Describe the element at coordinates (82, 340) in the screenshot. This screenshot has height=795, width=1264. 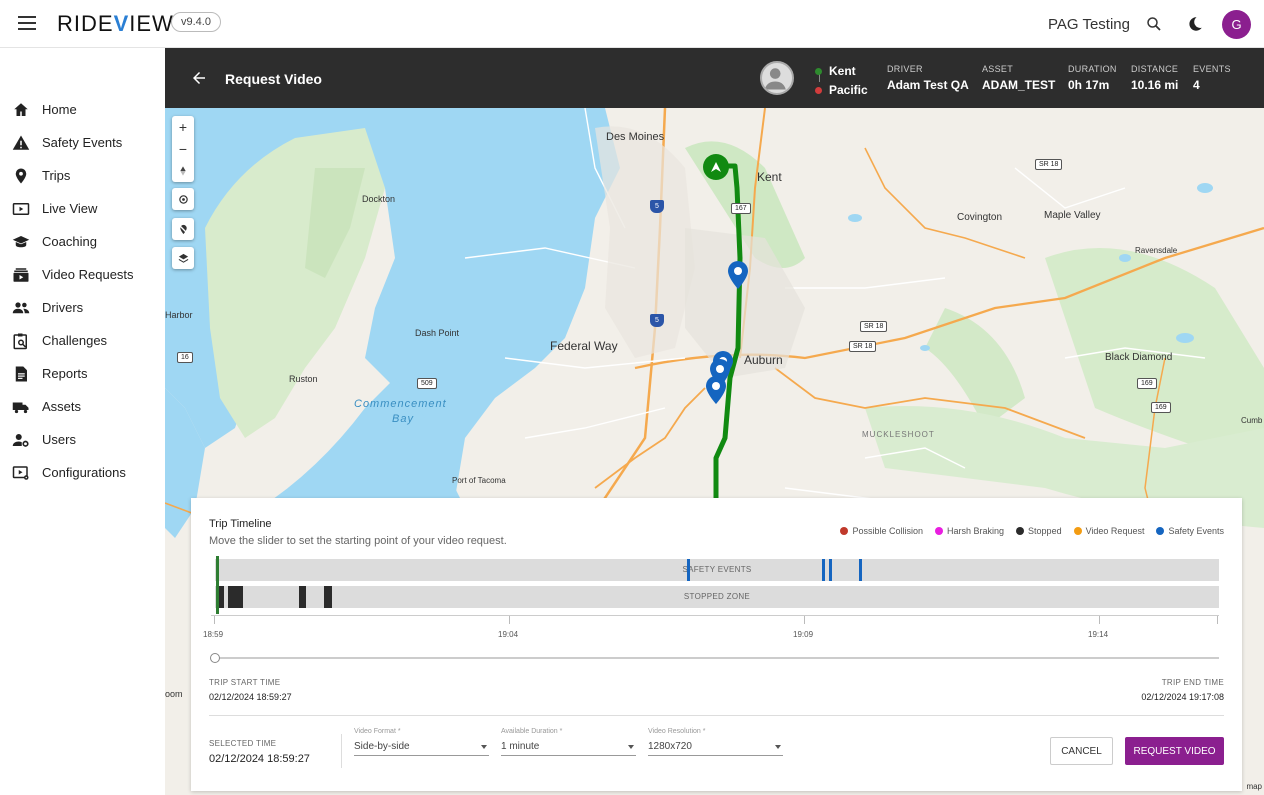
I see `sidebar-item-challenges: Challenges` at that location.